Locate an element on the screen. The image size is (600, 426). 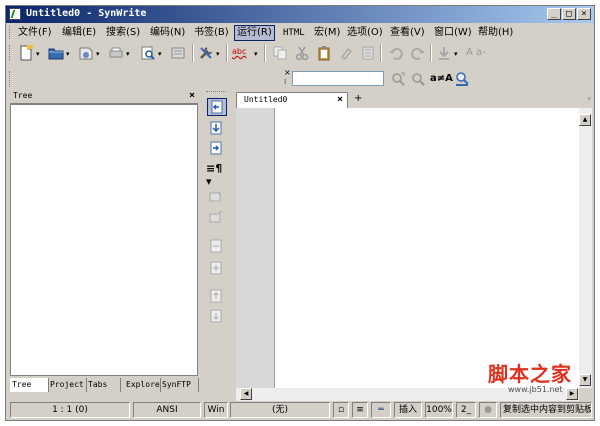
menu-encoding: 编码(N) is located at coordinates (167, 33).